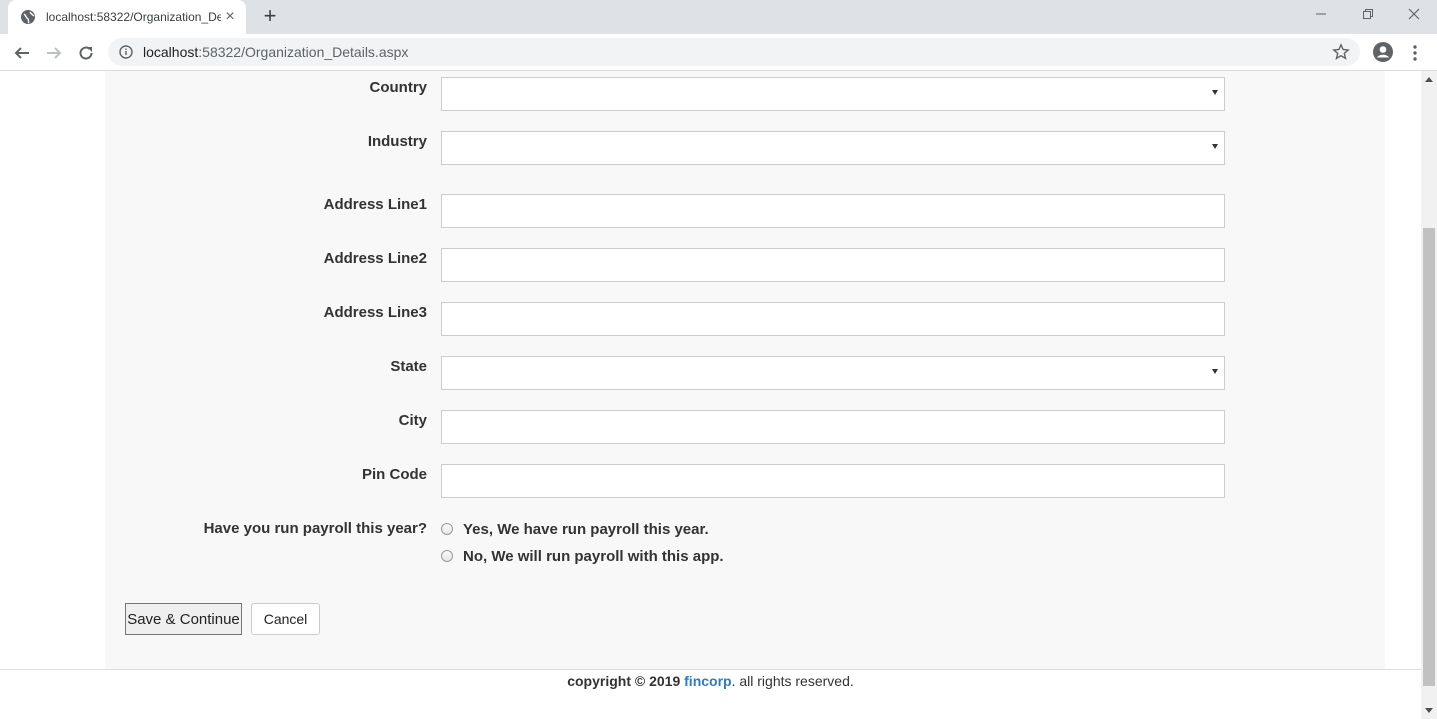 Image resolution: width=1437 pixels, height=719 pixels. What do you see at coordinates (833, 211) in the screenshot?
I see `address-line1-input` at bounding box center [833, 211].